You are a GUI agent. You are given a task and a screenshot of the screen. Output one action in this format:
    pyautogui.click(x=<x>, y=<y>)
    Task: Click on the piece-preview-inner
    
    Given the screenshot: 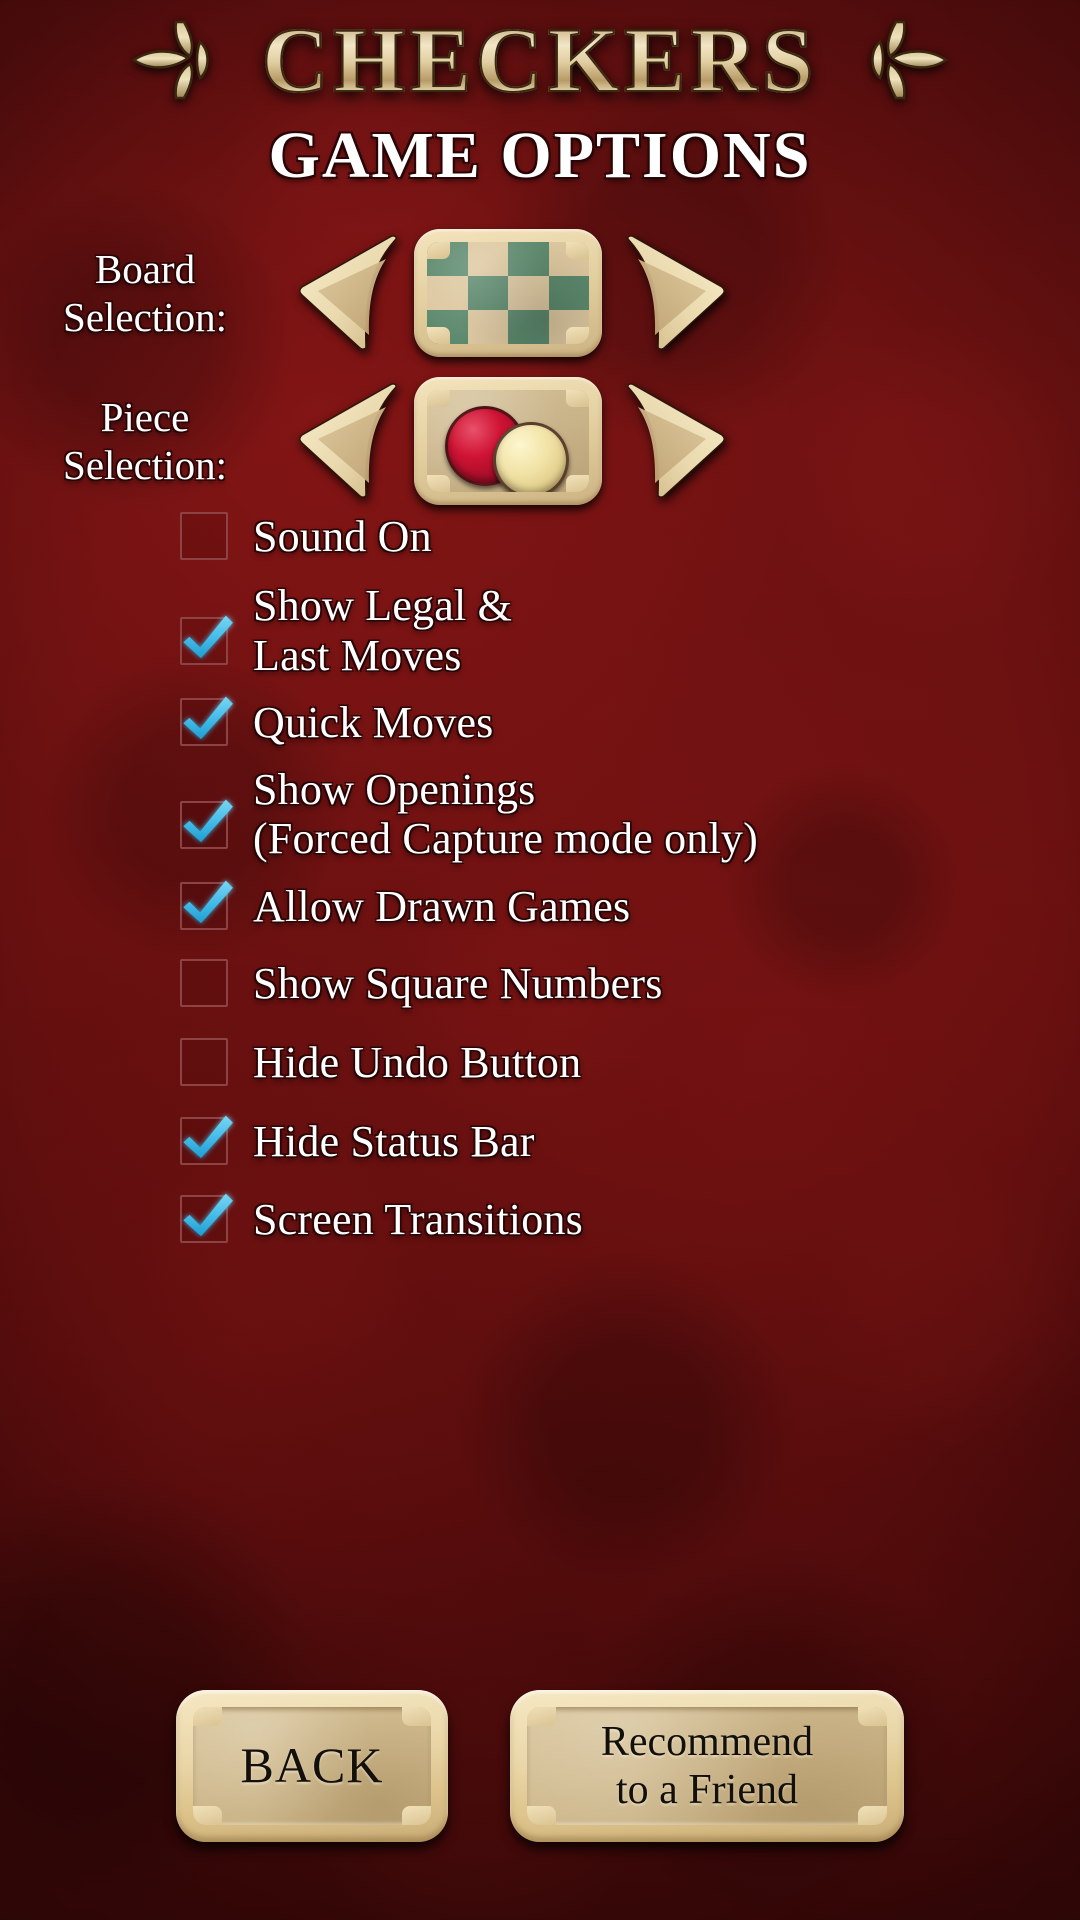 What is the action you would take?
    pyautogui.click(x=508, y=441)
    